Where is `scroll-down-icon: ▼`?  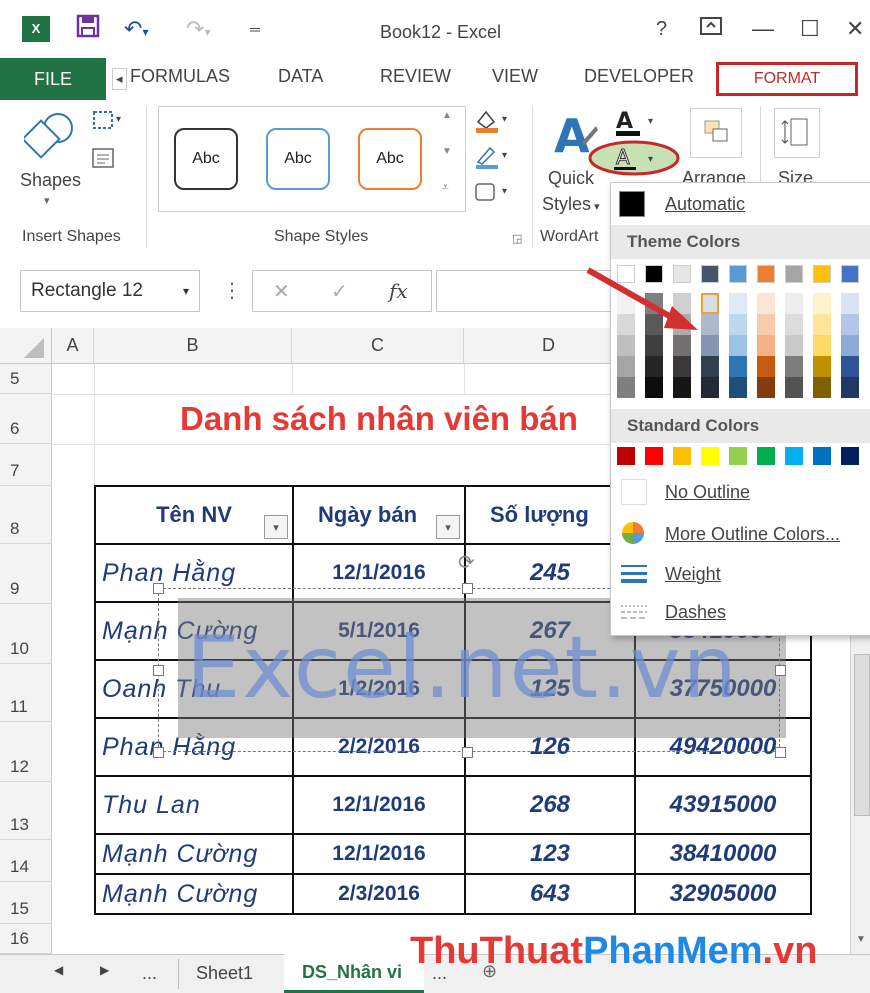 scroll-down-icon: ▼ is located at coordinates (861, 939).